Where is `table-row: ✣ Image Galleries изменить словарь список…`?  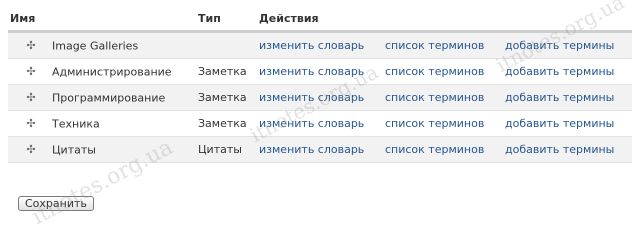
table-row: ✣ Image Galleries изменить словарь список… is located at coordinates (320, 45).